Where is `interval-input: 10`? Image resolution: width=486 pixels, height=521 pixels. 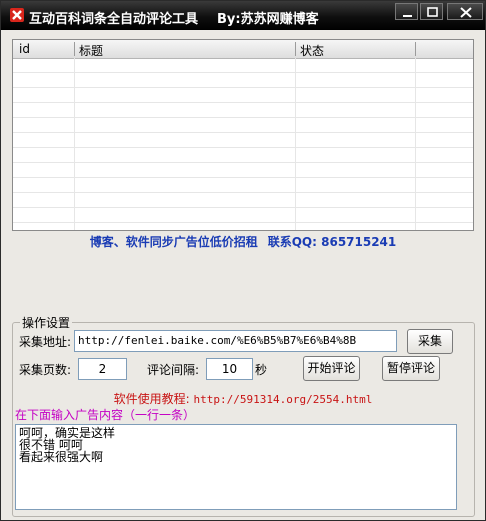 interval-input: 10 is located at coordinates (229, 369).